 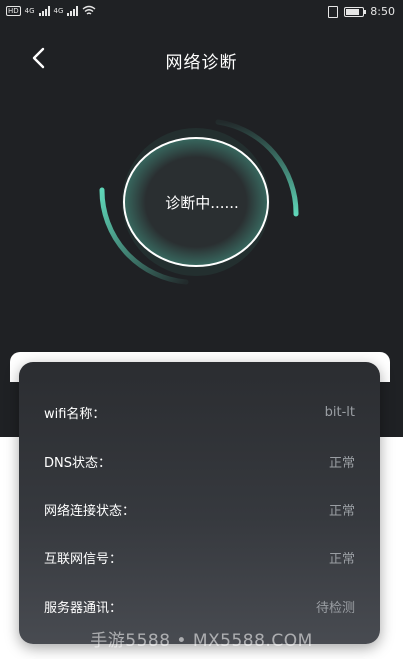 I want to click on watermark: 手游5588 • MX5588.COM, so click(x=201, y=641).